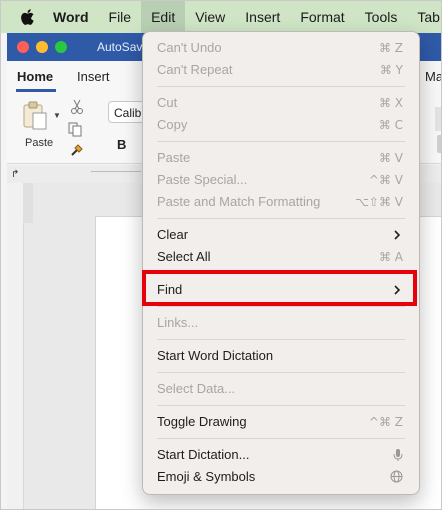  Describe the element at coordinates (71, 17) in the screenshot. I see `menu-app-word: Word` at that location.